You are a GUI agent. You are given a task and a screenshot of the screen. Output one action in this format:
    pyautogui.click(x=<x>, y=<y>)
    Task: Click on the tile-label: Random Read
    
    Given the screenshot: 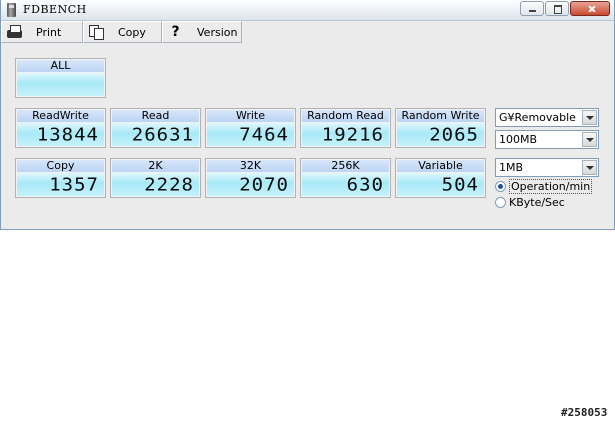 What is the action you would take?
    pyautogui.click(x=345, y=116)
    